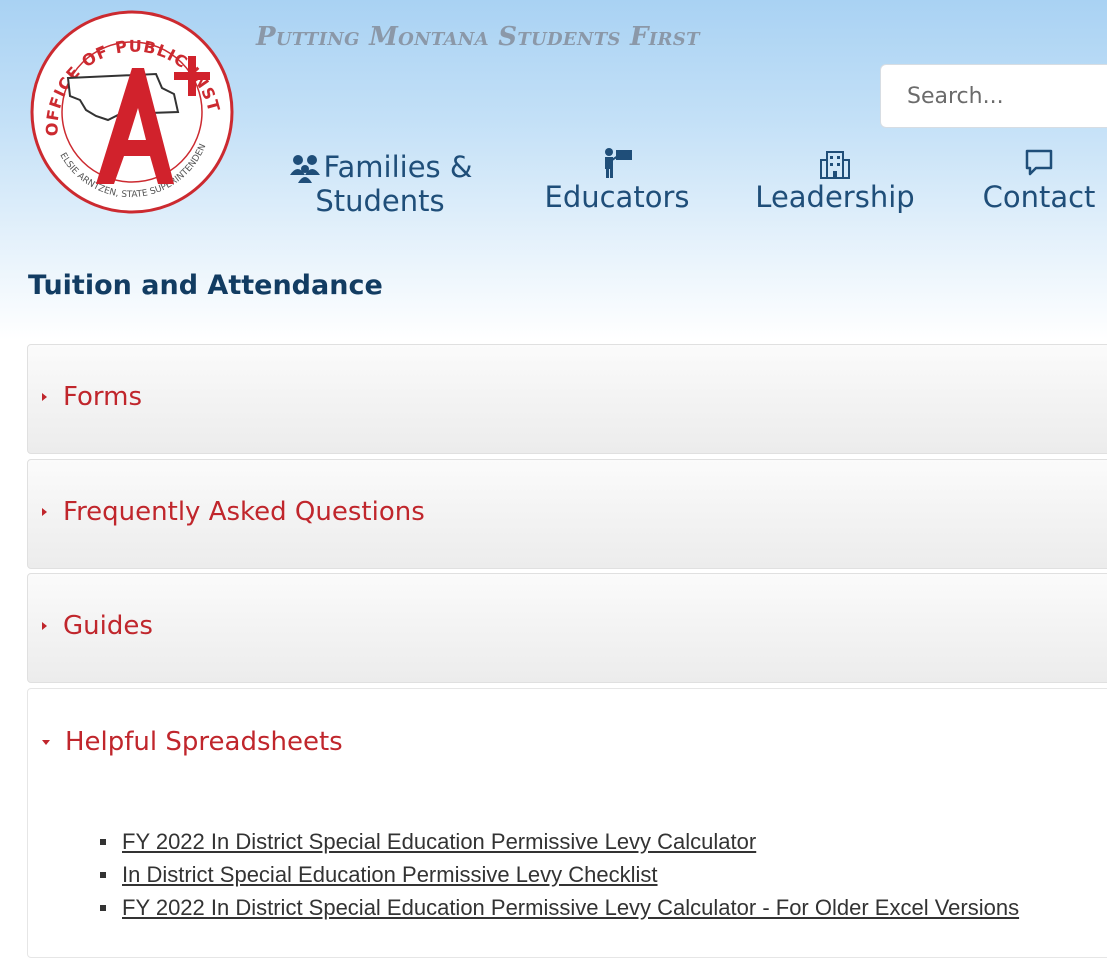 The height and width of the screenshot is (958, 1107). Describe the element at coordinates (380, 201) in the screenshot. I see `nav-families-label-line2: Students` at that location.